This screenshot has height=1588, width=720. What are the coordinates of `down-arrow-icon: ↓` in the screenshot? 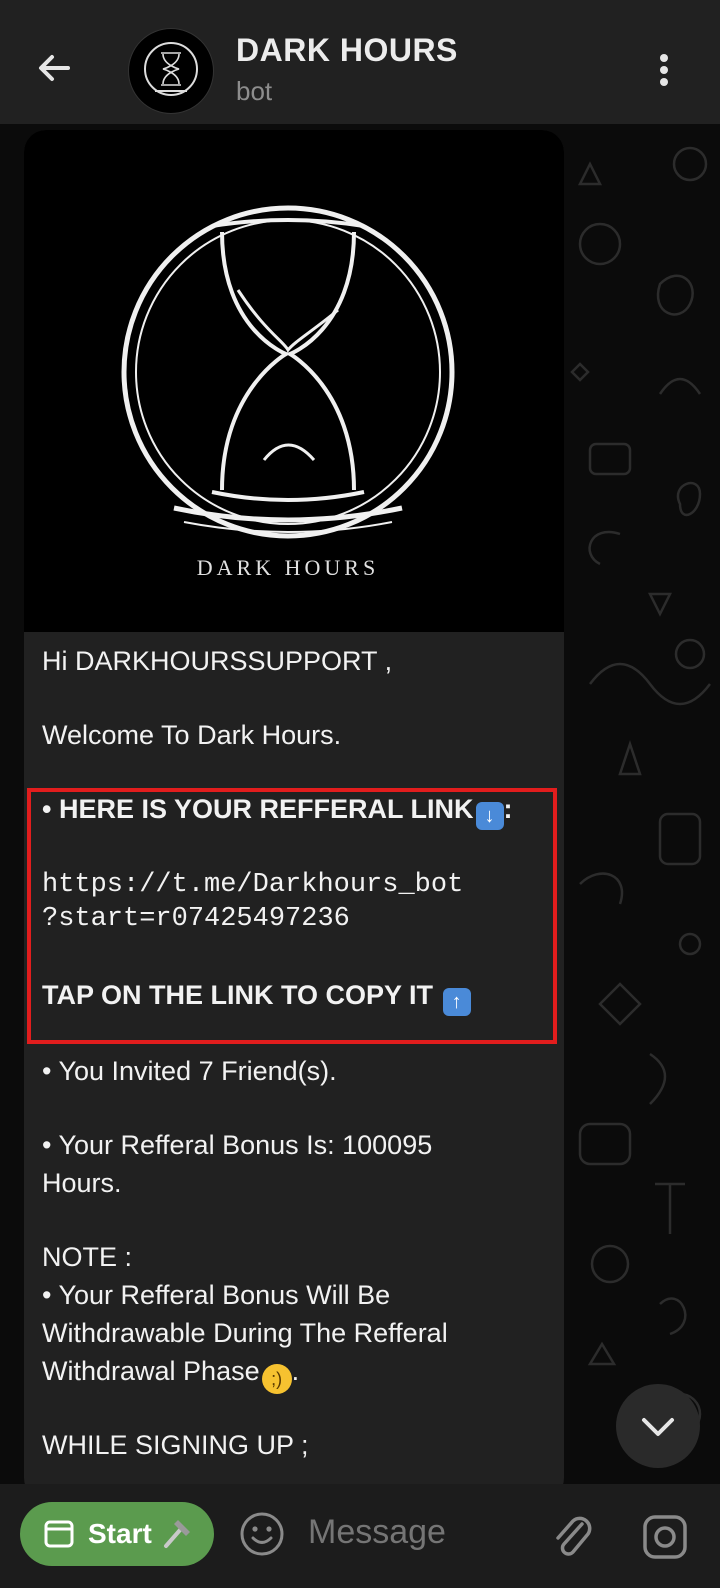 It's located at (489, 816).